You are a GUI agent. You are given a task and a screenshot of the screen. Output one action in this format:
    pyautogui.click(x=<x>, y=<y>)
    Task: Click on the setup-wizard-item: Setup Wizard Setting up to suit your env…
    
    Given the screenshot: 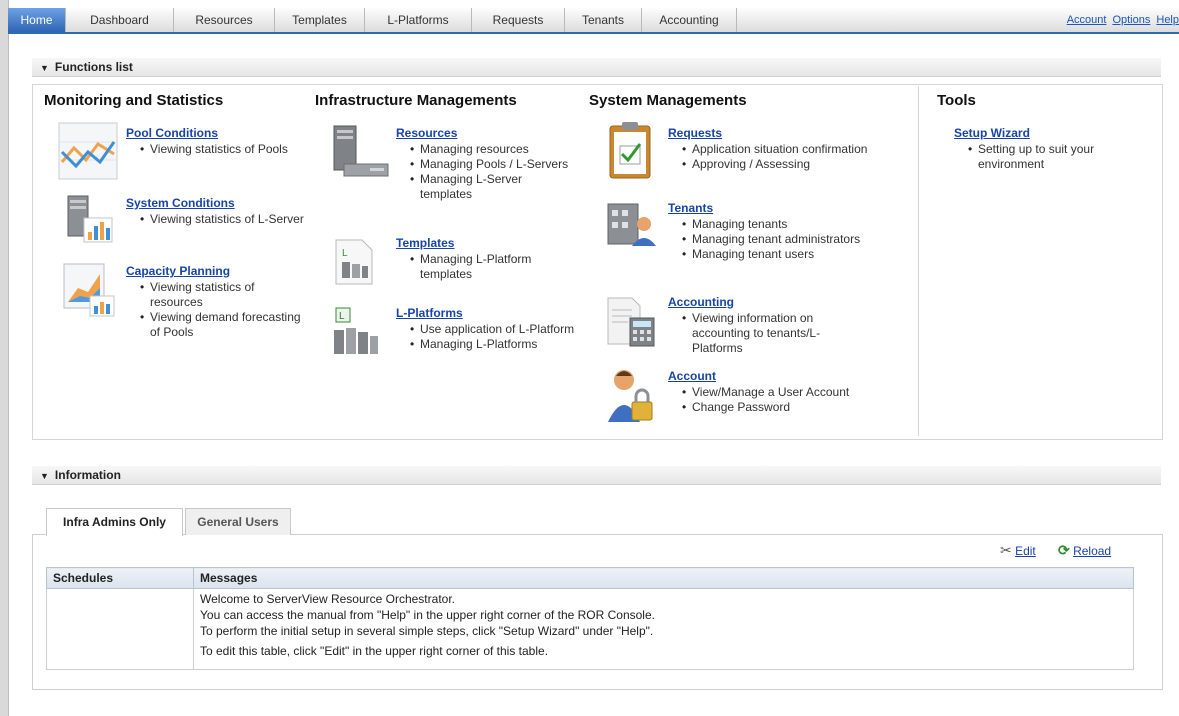 What is the action you would take?
    pyautogui.click(x=1044, y=149)
    